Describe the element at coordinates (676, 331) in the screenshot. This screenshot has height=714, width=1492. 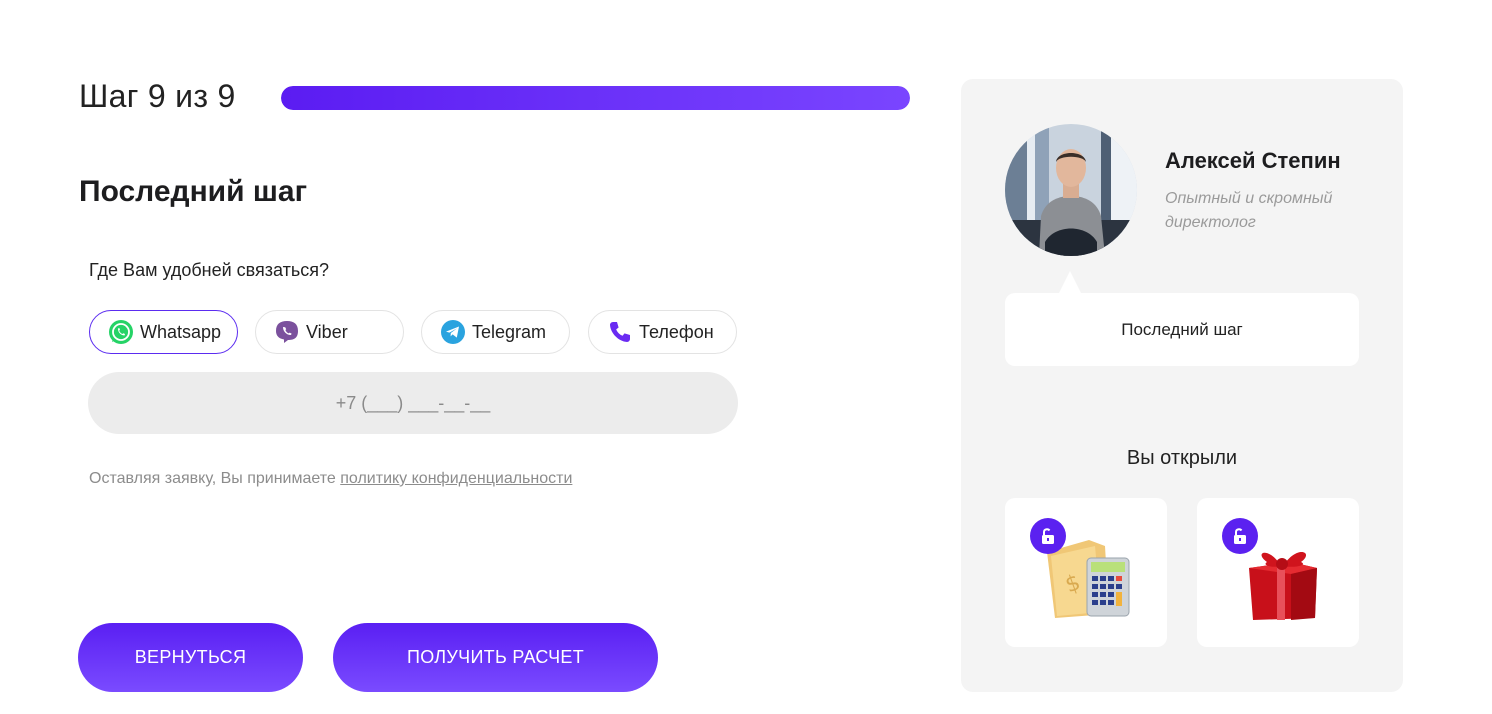
I see `messenger-label: Телефон` at that location.